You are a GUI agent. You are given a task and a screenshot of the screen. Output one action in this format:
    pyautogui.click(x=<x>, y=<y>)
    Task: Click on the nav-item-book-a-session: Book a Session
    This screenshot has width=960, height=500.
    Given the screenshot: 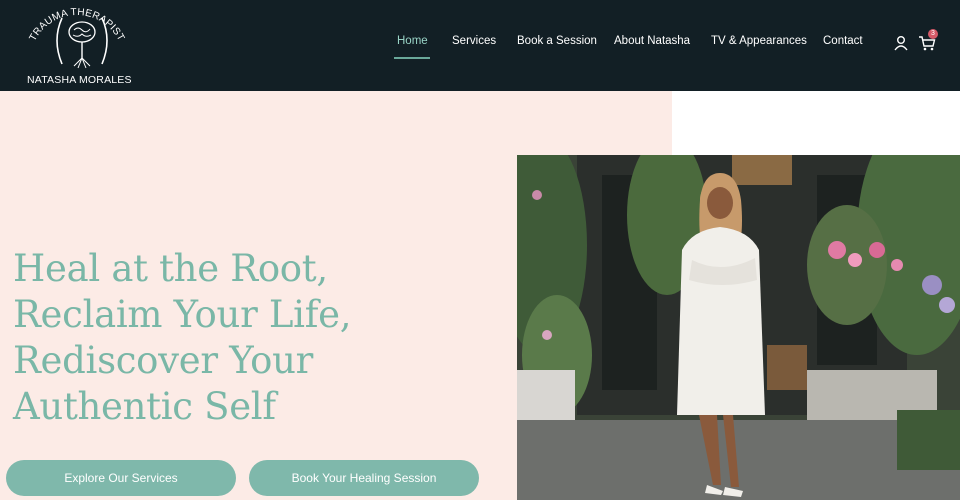 What is the action you would take?
    pyautogui.click(x=557, y=41)
    